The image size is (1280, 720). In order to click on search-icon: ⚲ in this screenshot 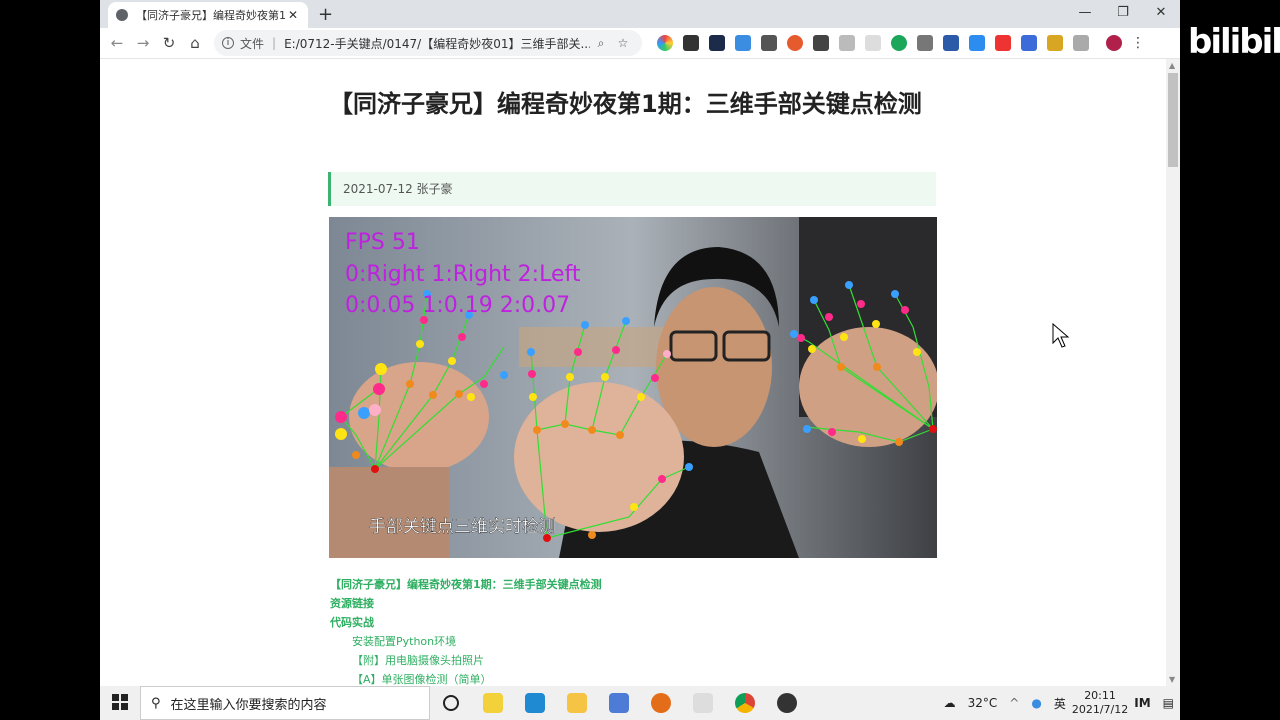, I will do `click(156, 703)`.